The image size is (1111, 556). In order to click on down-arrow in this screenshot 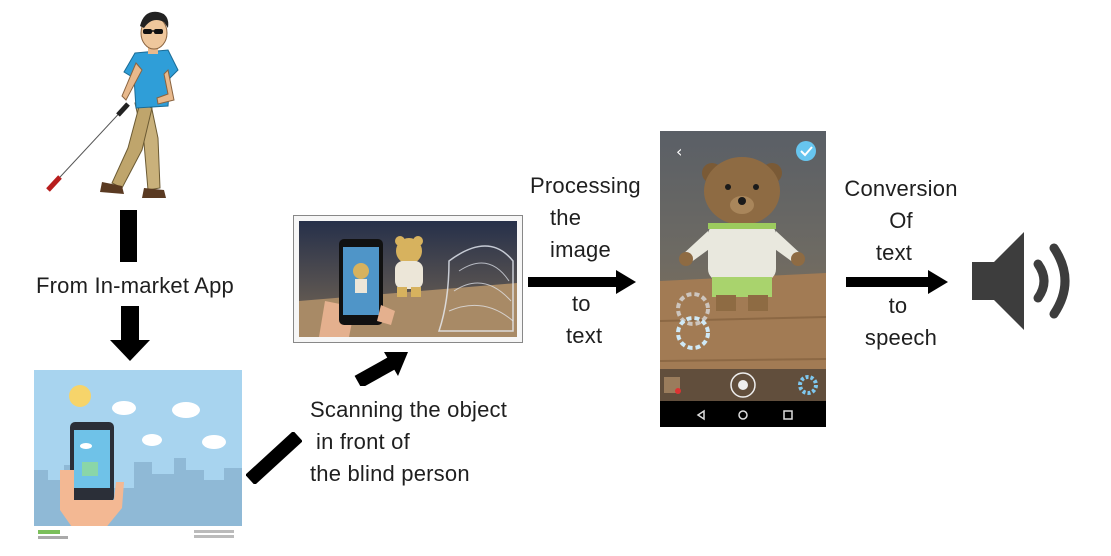, I will do `click(130, 334)`.